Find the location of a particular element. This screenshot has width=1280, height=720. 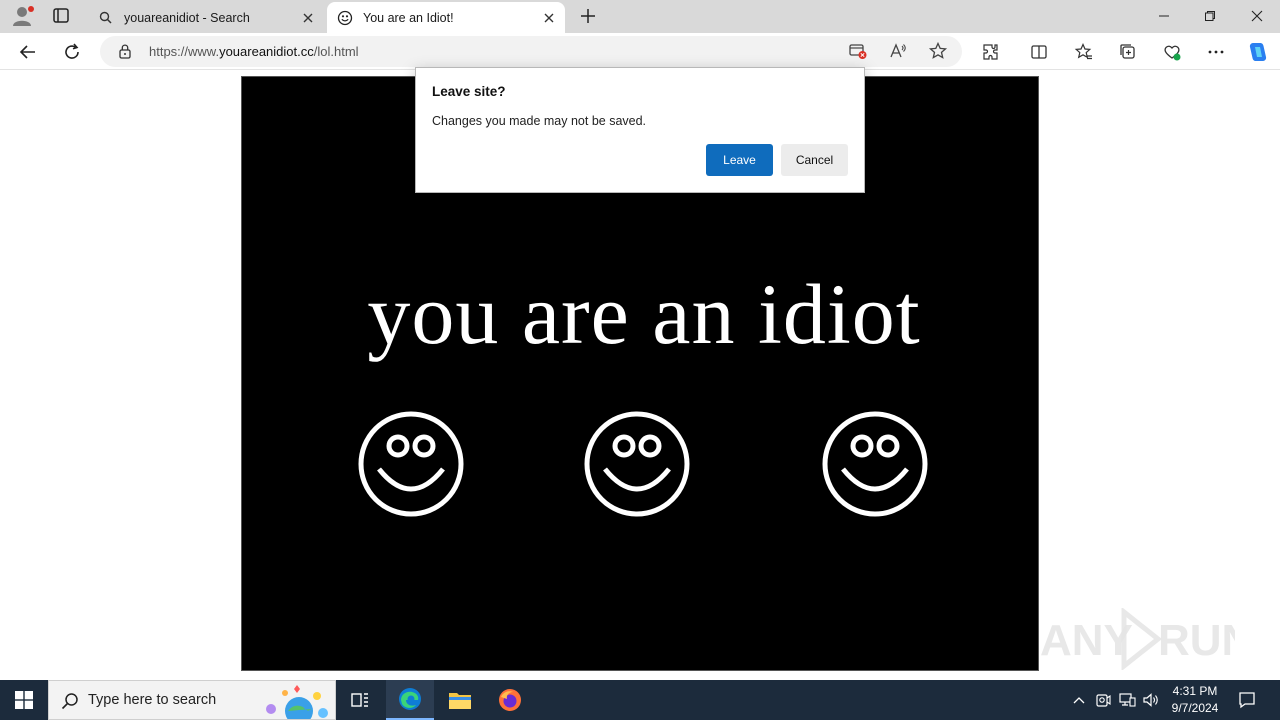

edge-browser-icon is located at coordinates (410, 700).